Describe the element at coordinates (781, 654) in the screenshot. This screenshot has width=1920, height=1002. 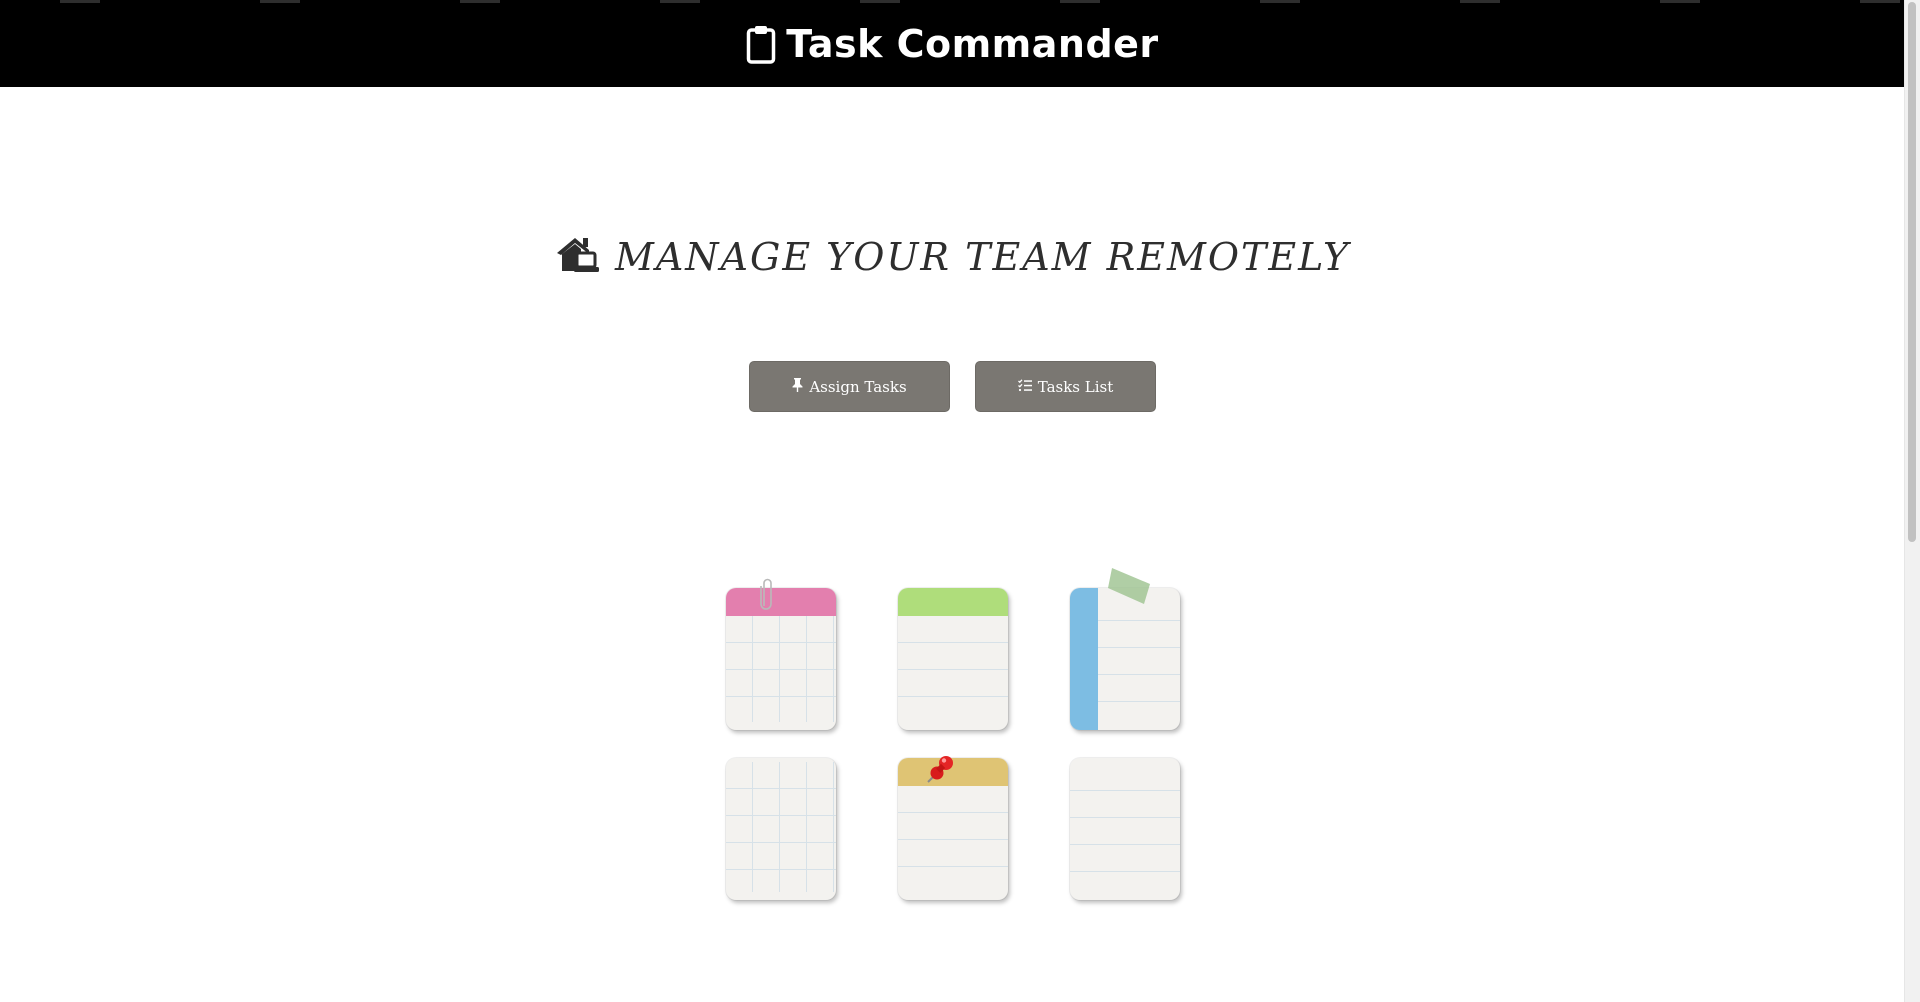
I see `note-pink` at that location.